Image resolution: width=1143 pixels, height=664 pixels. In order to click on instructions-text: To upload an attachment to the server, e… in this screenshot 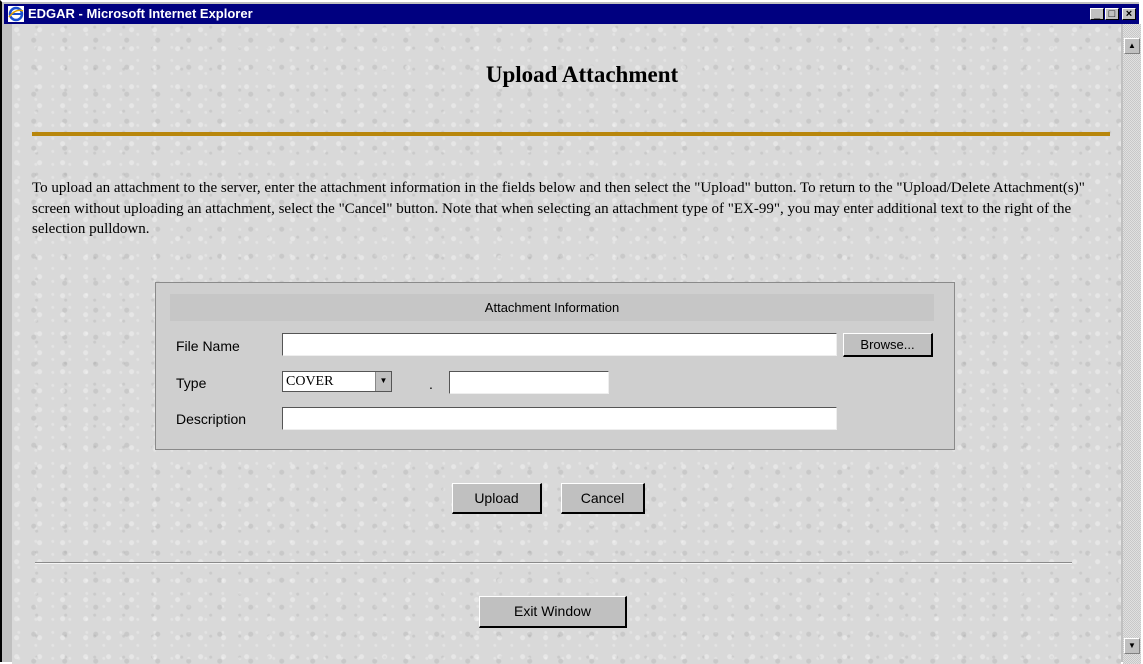, I will do `click(558, 208)`.